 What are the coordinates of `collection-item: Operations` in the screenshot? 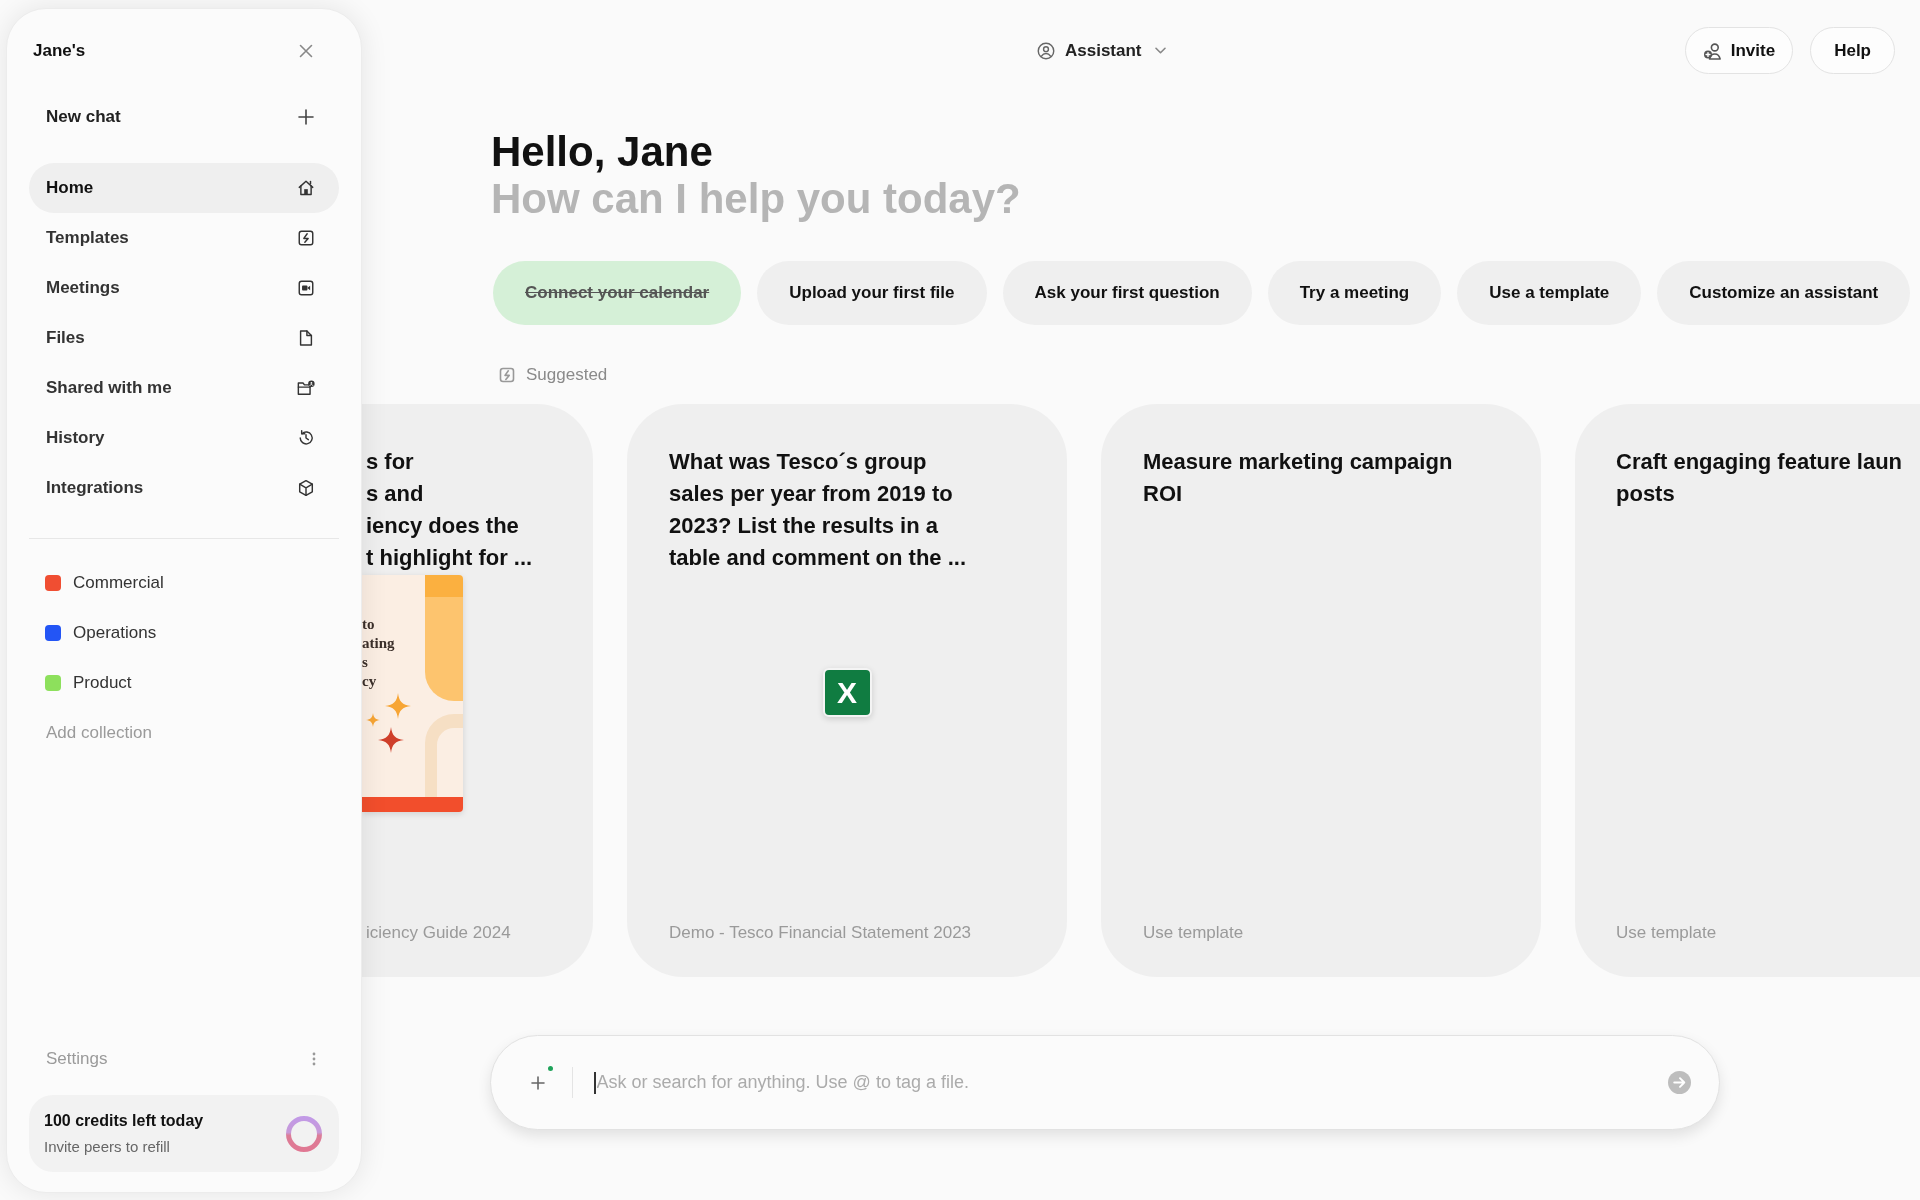 It's located at (184, 633).